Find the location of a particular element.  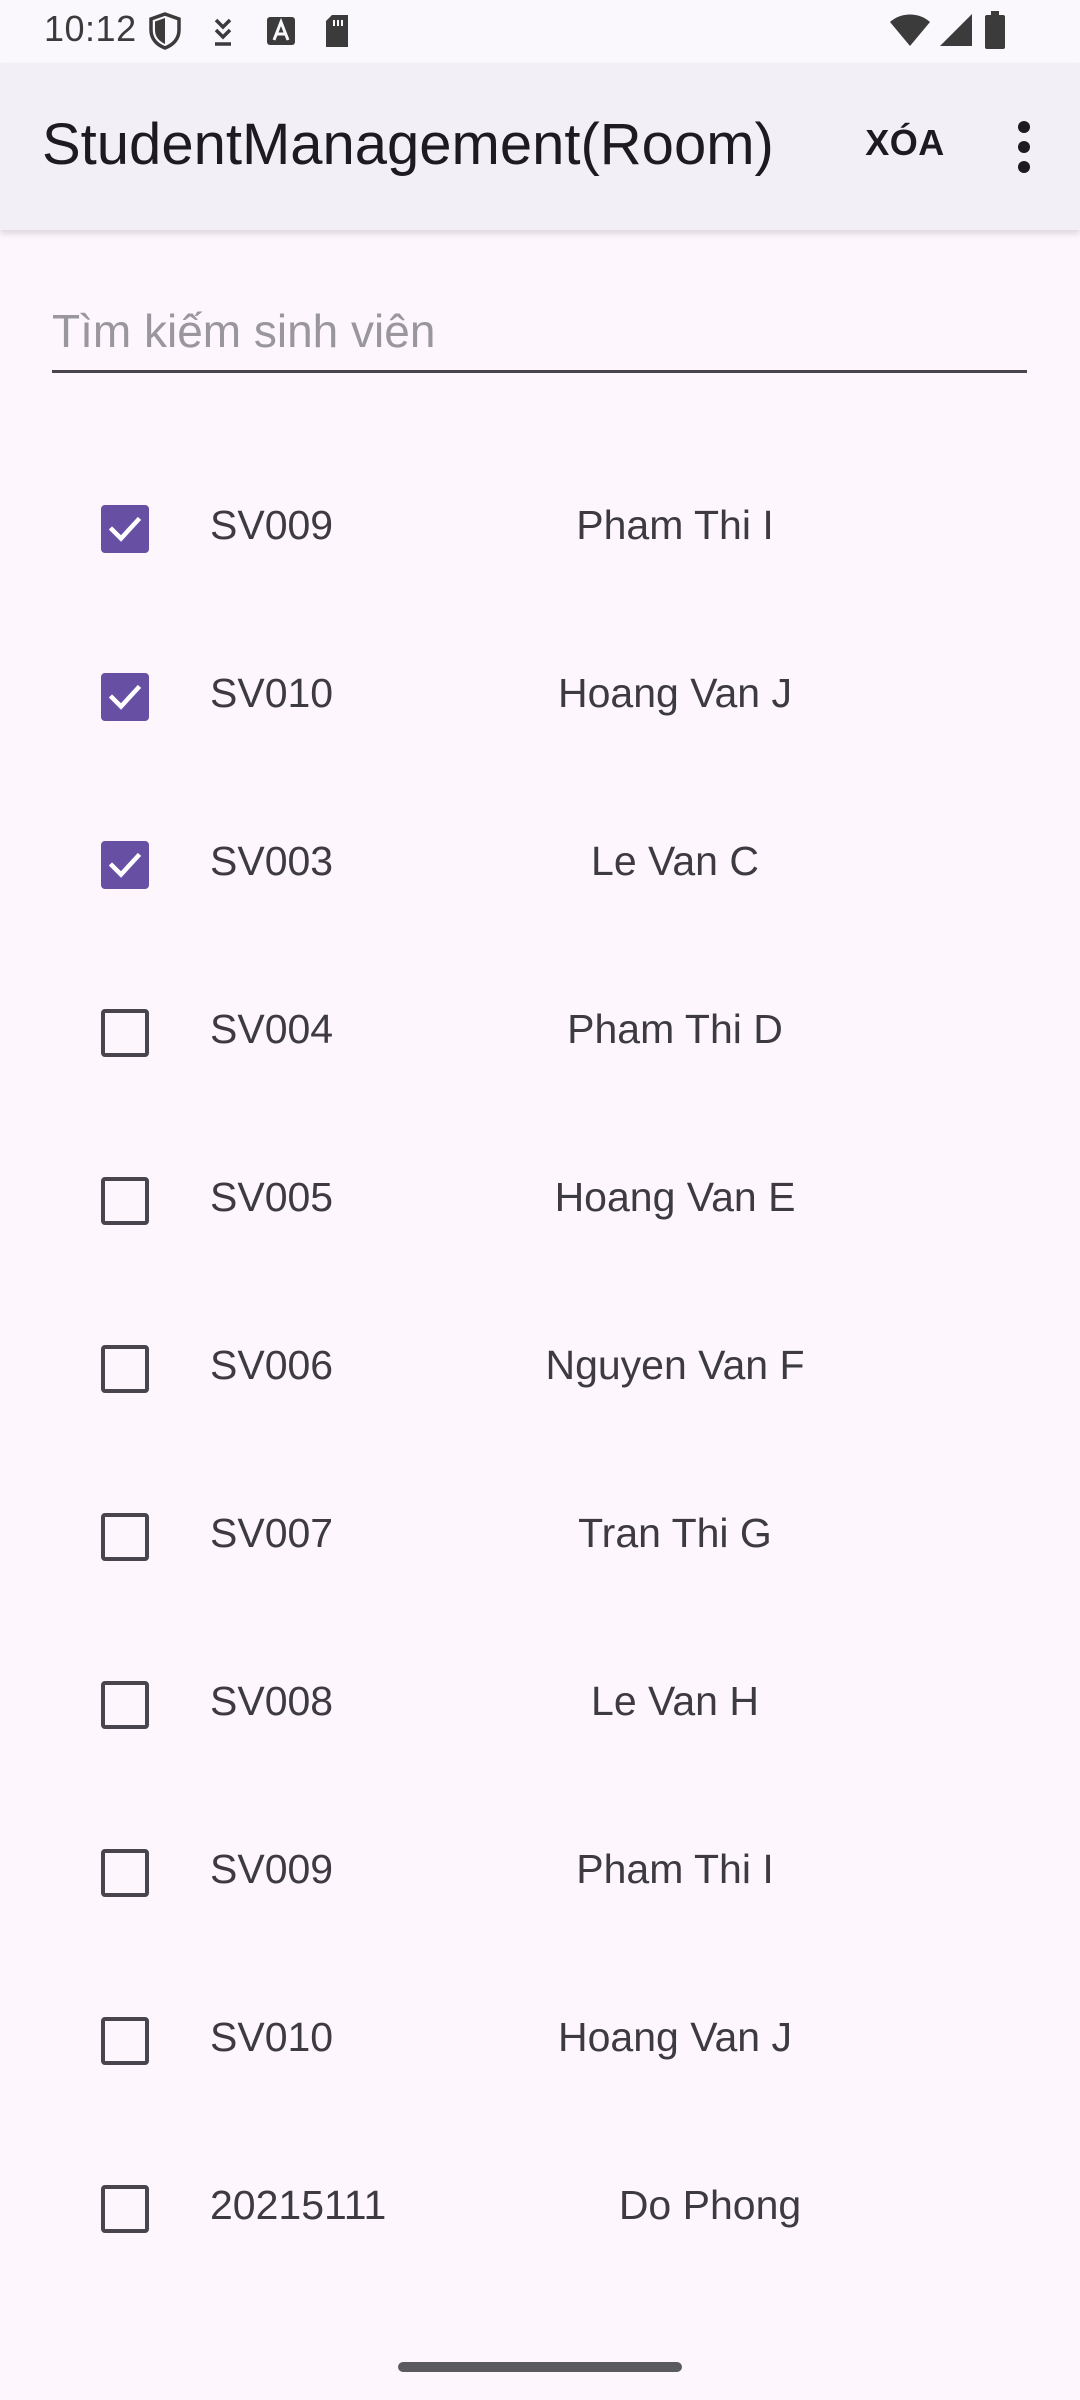

student-row: SV004 Pham Thi D is located at coordinates (540, 1034).